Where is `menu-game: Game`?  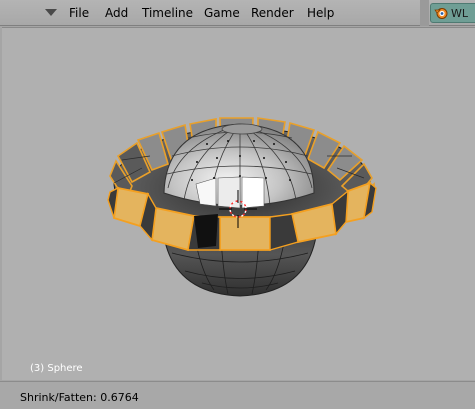 menu-game: Game is located at coordinates (222, 13).